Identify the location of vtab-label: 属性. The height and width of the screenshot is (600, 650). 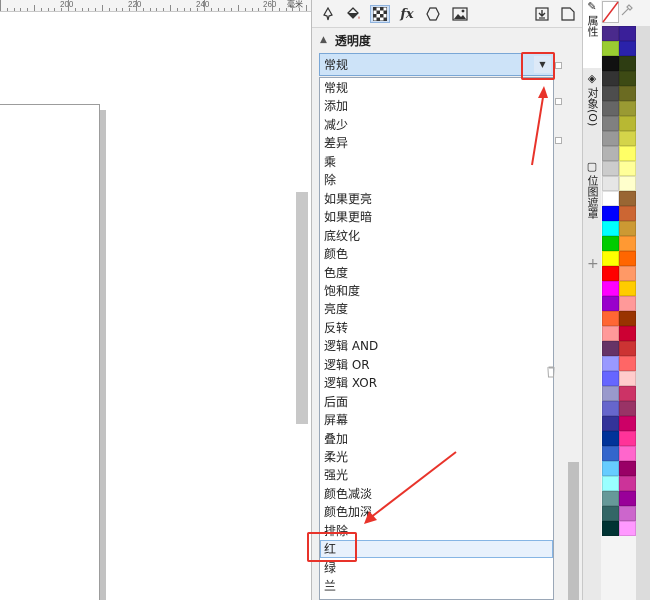
(592, 26).